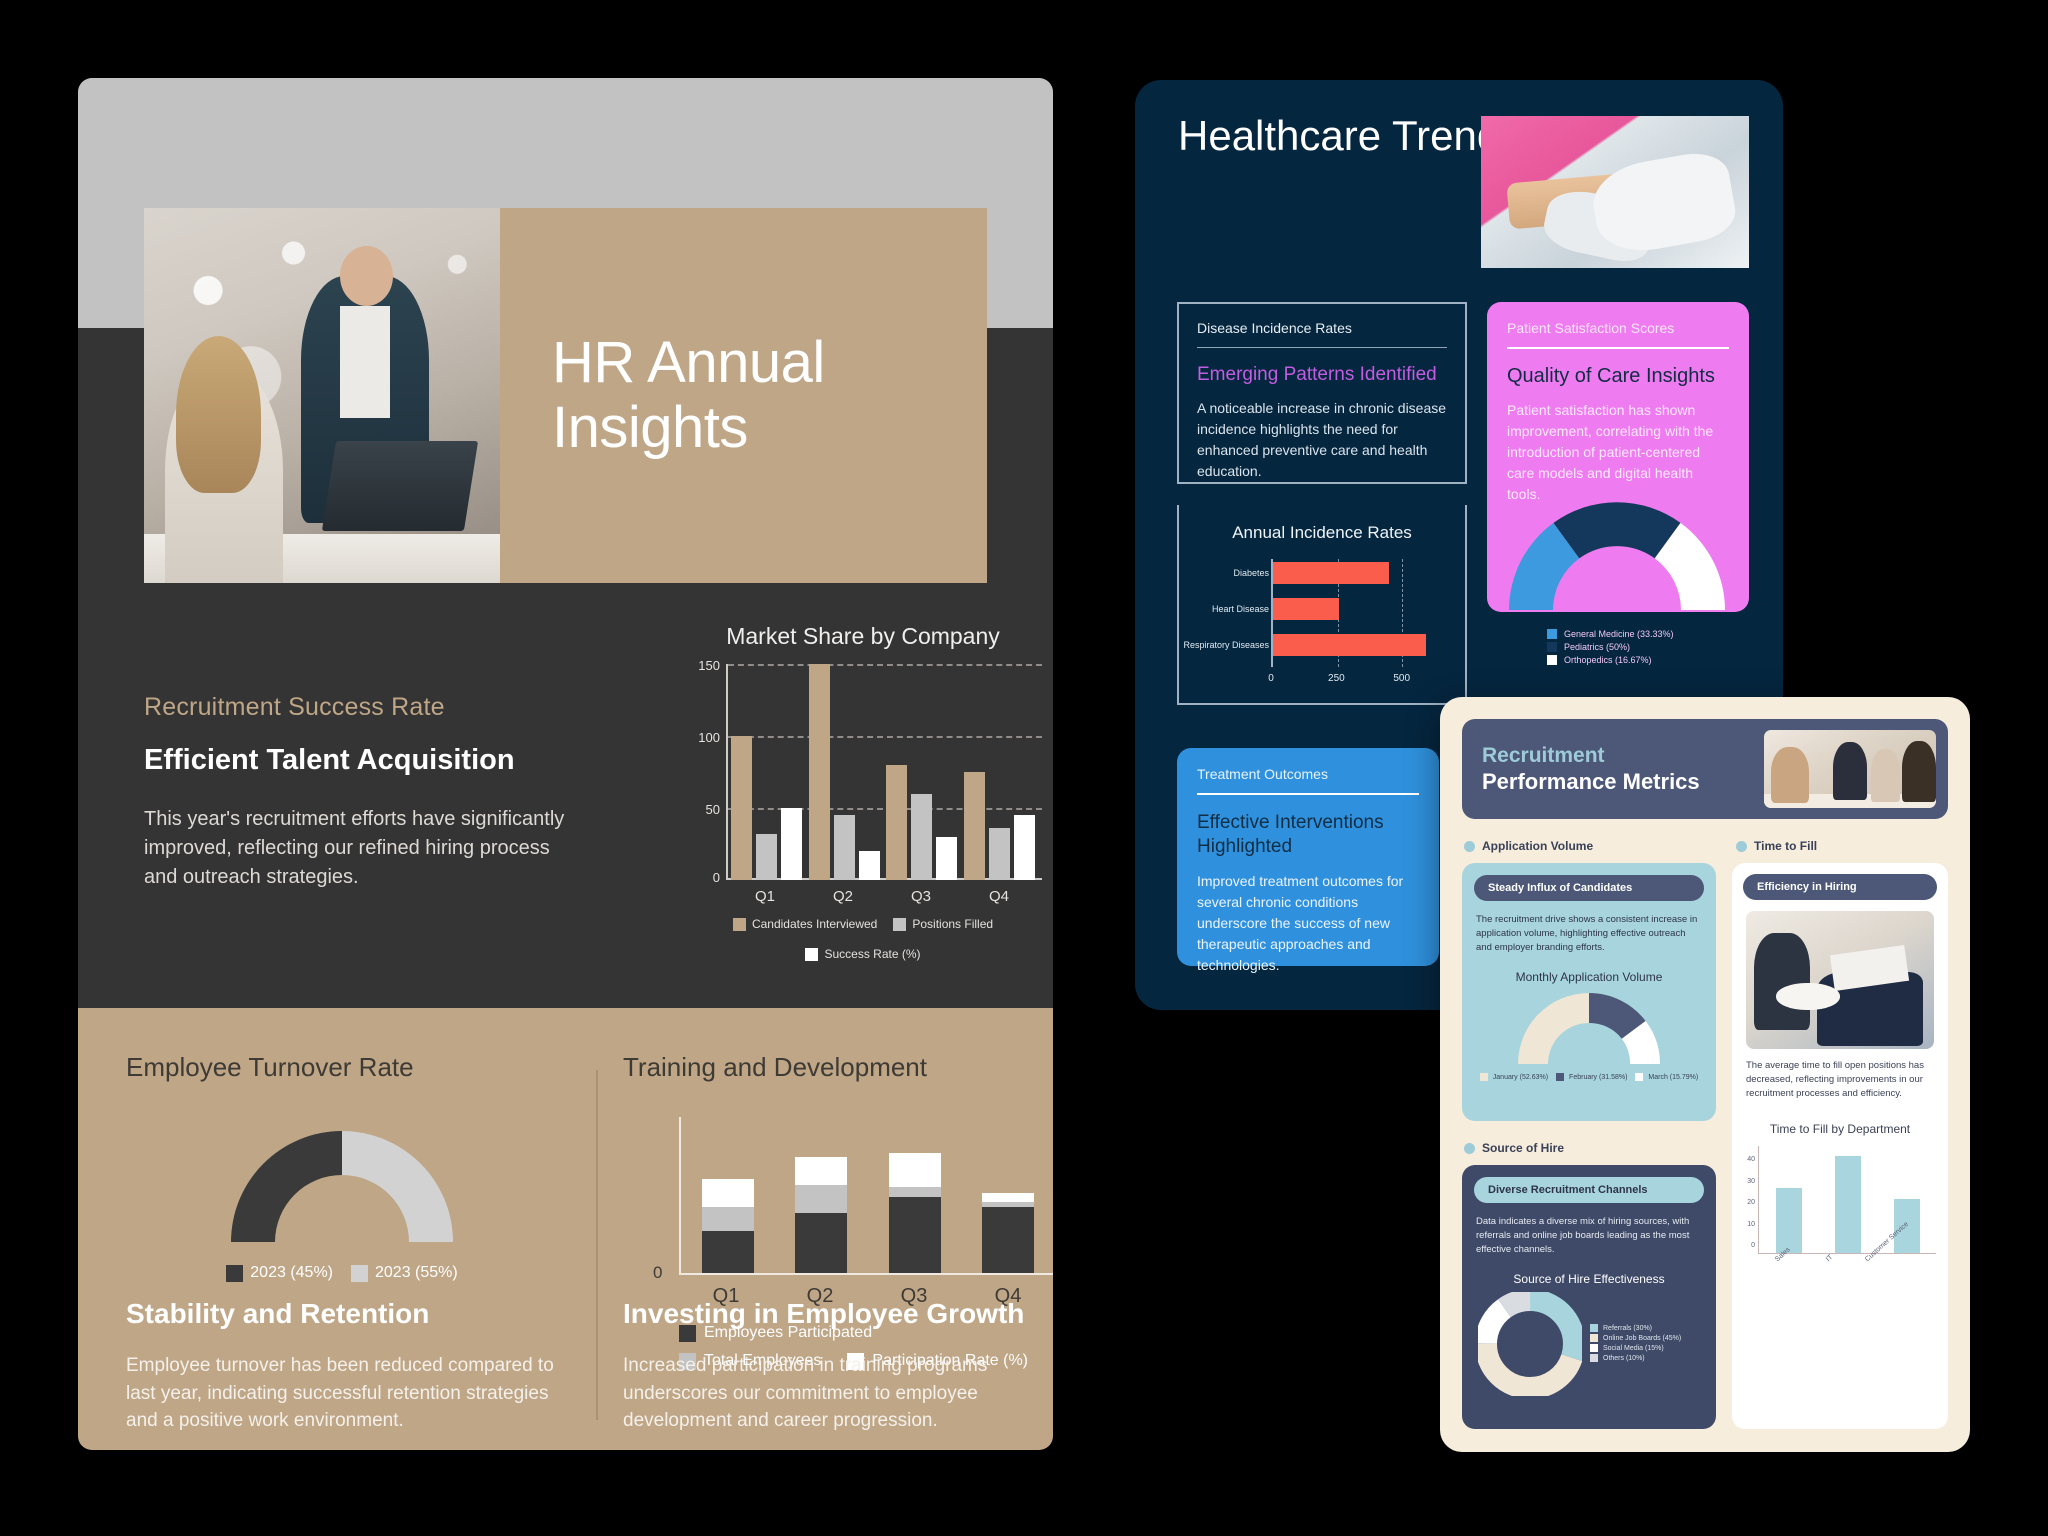  Describe the element at coordinates (709, 665) in the screenshot. I see `y-tick: 150` at that location.